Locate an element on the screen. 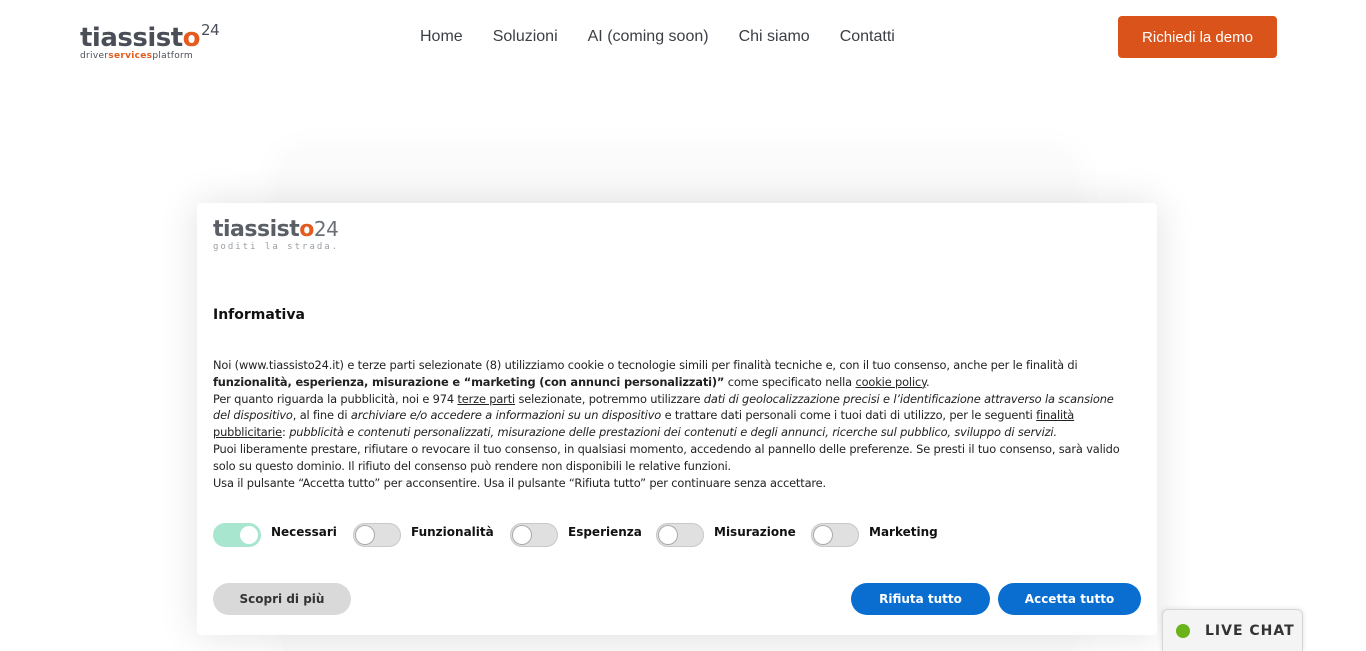  site-logo: tiassisto24 driverservicesplatform is located at coordinates (150, 38).